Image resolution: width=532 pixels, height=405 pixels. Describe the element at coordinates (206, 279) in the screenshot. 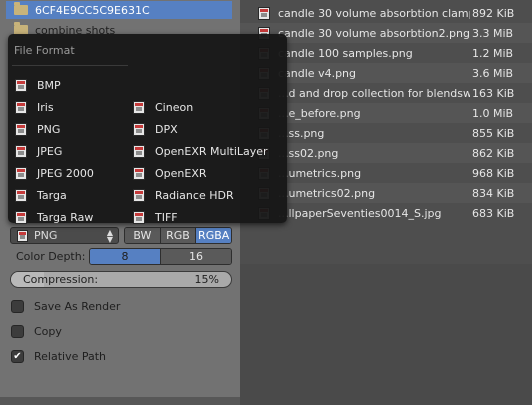

I see `compression-value: 15%` at that location.